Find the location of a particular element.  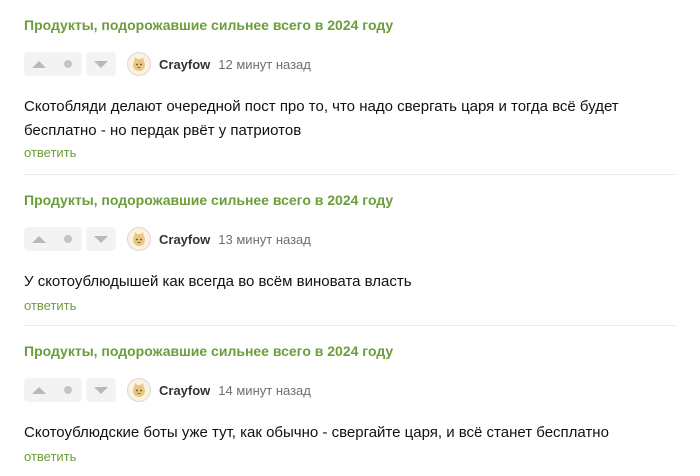

comment-timestamp: 12 минут назад is located at coordinates (264, 64).